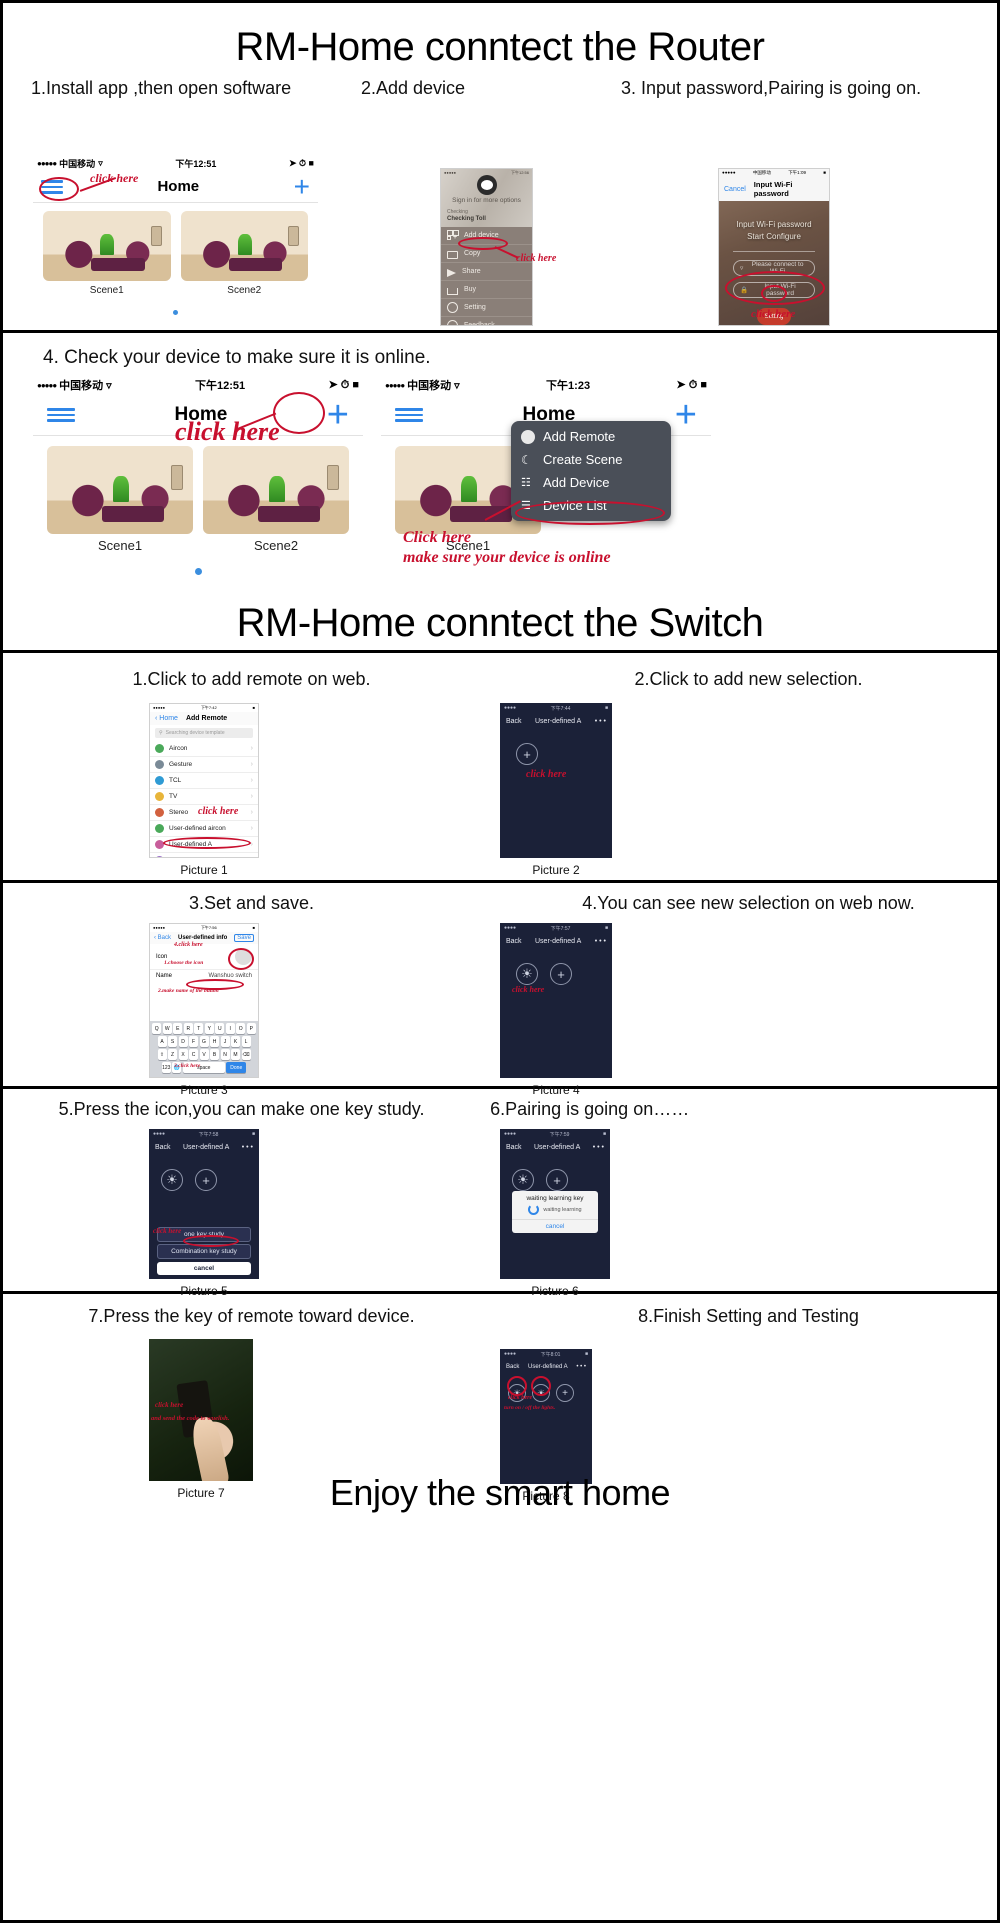 The image size is (1000, 1923). I want to click on back-button: ‹ Back, so click(162, 938).